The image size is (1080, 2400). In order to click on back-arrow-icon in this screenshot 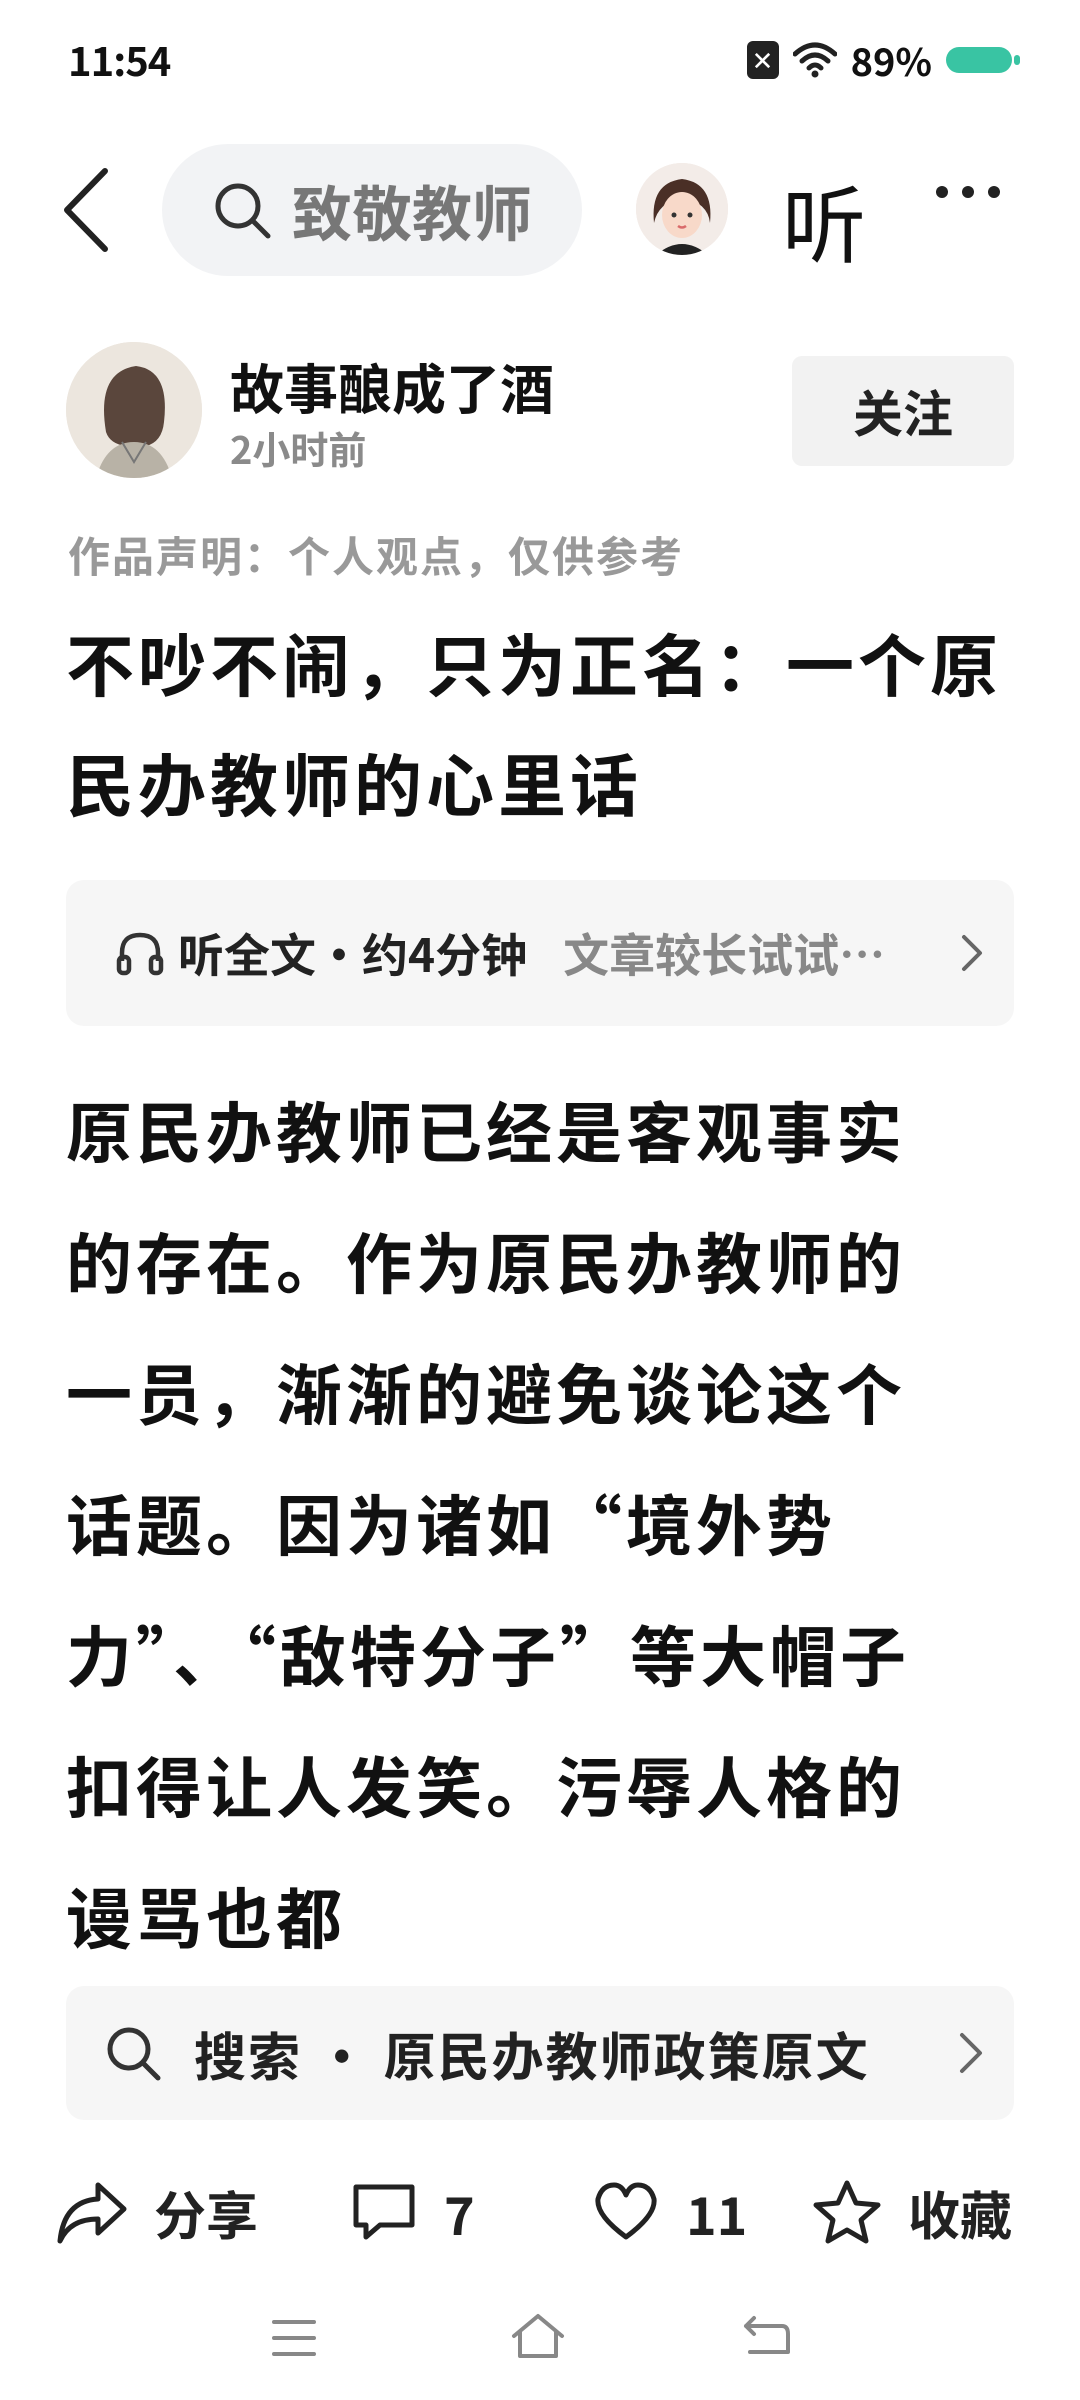, I will do `click(86, 210)`.